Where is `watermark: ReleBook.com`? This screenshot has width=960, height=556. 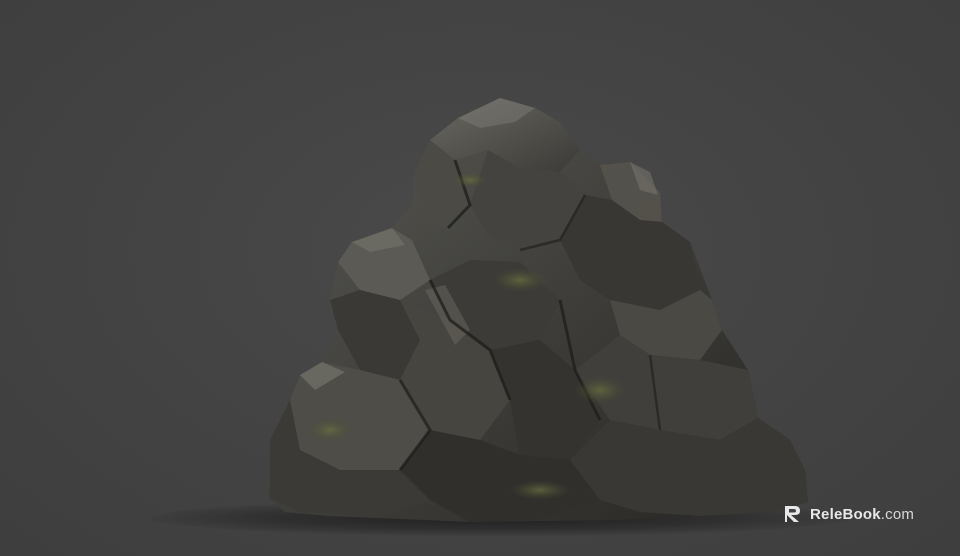
watermark: ReleBook.com is located at coordinates (848, 514).